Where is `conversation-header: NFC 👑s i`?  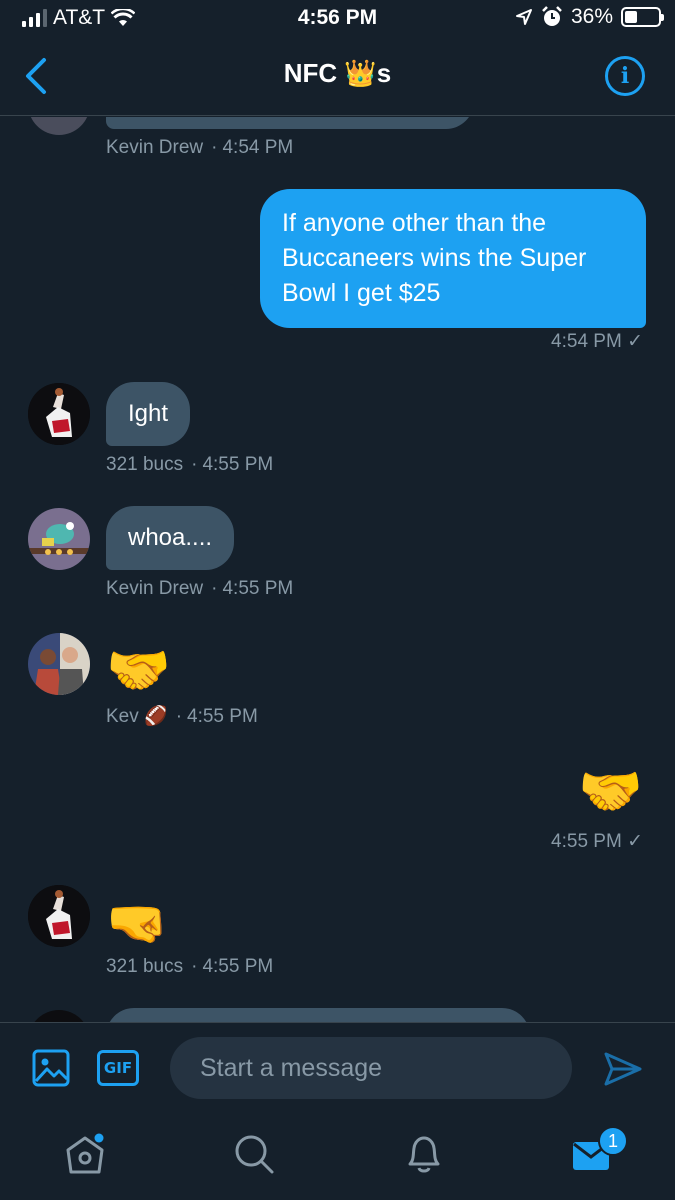 conversation-header: NFC 👑s i is located at coordinates (337, 77).